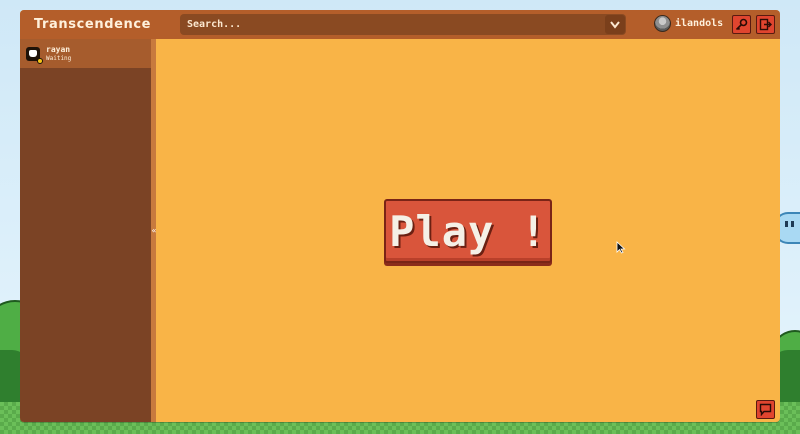  Describe the element at coordinates (107, 24) in the screenshot. I see `app-title: Transcendence` at that location.